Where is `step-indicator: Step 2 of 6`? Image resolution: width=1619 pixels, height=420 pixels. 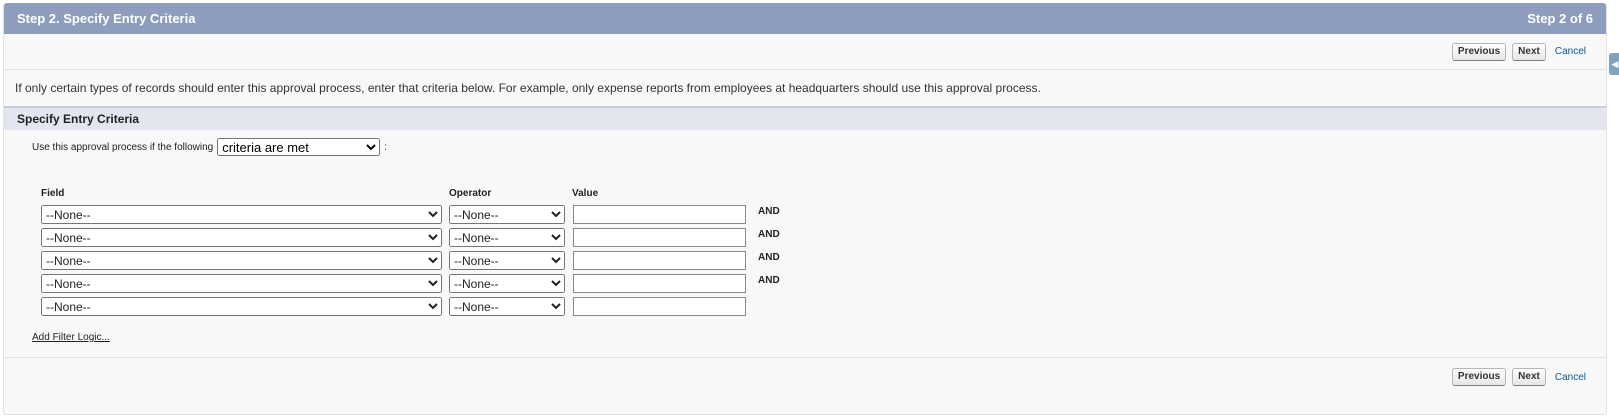 step-indicator: Step 2 of 6 is located at coordinates (1560, 18).